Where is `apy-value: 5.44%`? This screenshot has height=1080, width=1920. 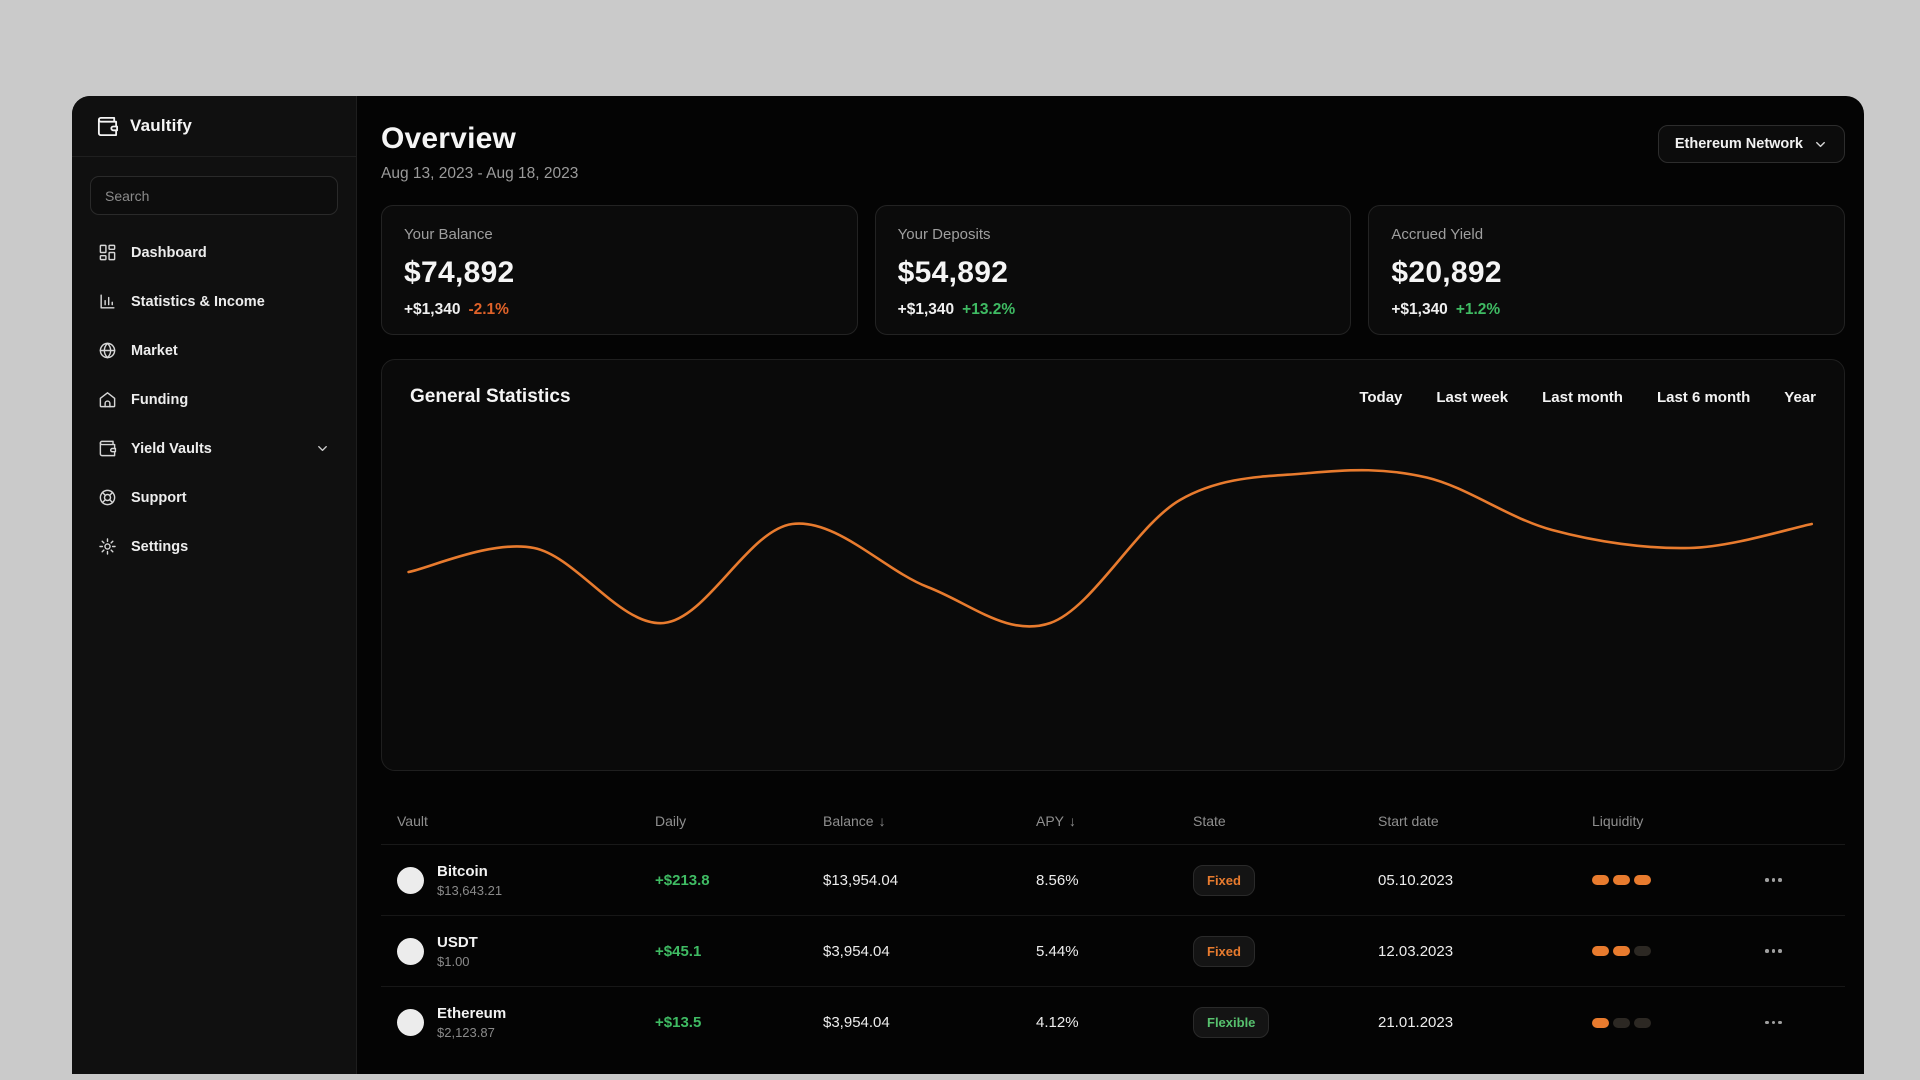 apy-value: 5.44% is located at coordinates (1057, 951).